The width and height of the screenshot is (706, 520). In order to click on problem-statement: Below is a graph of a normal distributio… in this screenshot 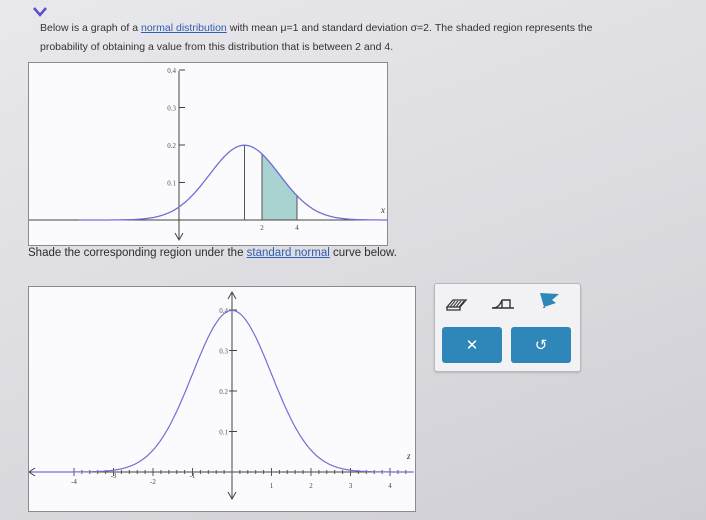, I will do `click(365, 38)`.